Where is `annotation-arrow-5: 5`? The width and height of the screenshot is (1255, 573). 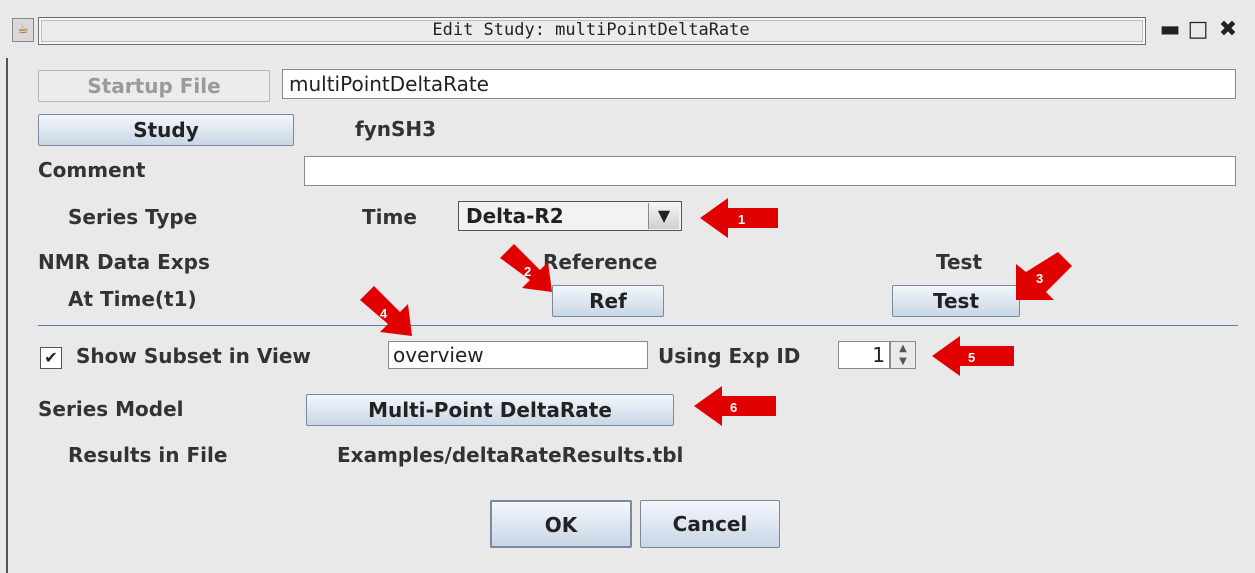
annotation-arrow-5: 5 is located at coordinates (973, 356).